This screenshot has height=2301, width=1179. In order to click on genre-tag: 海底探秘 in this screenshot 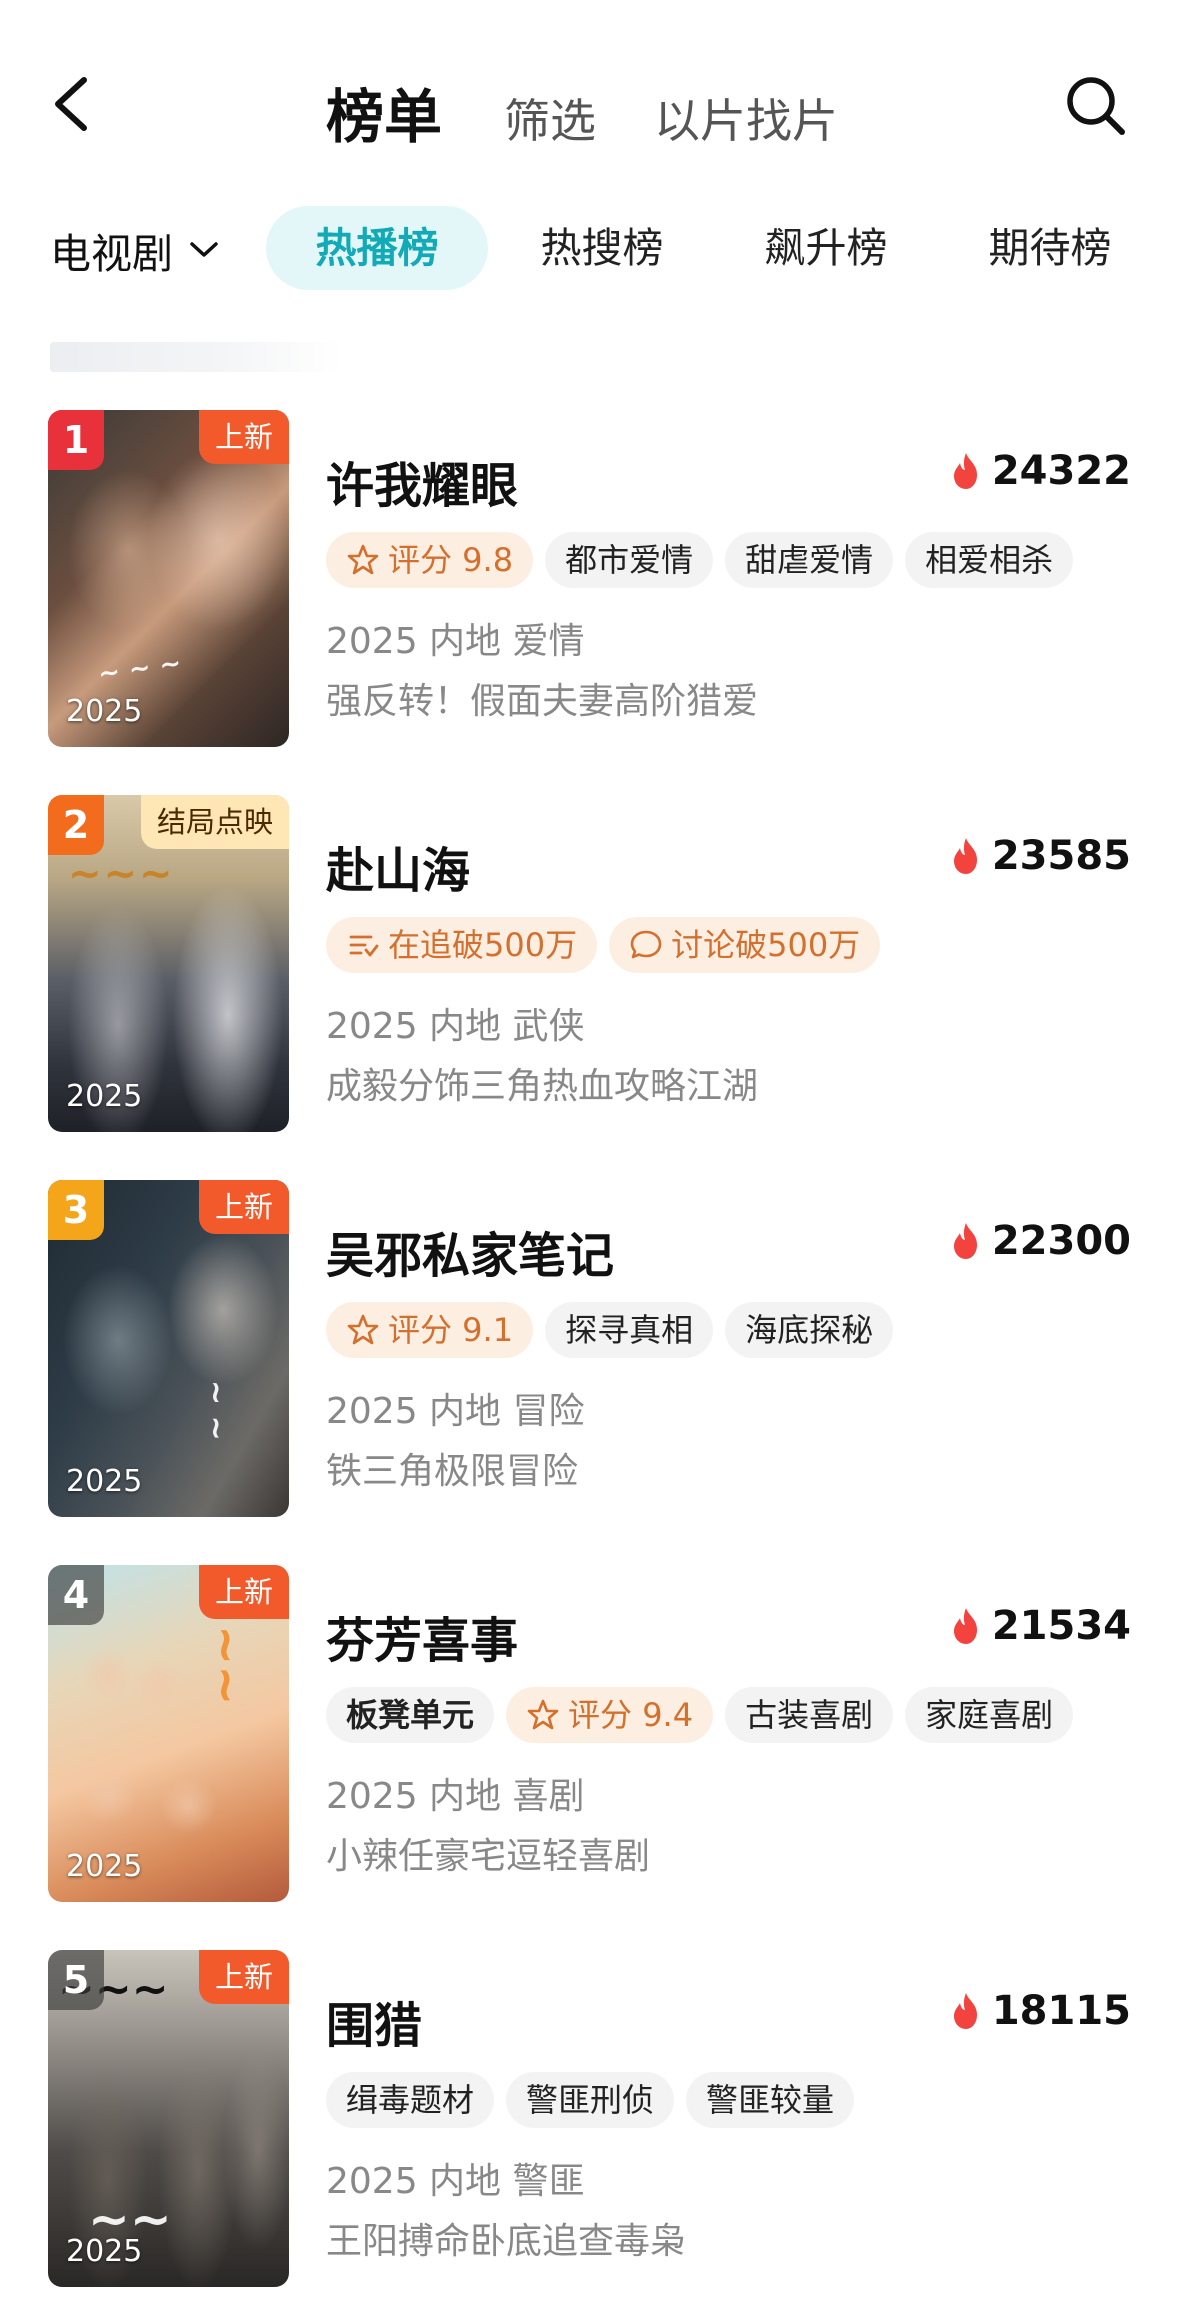, I will do `click(809, 1330)`.